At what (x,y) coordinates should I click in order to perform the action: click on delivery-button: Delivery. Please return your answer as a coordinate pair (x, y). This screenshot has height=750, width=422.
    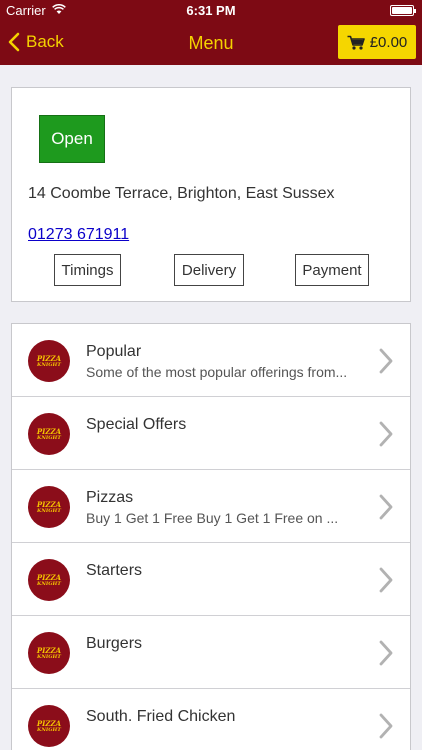
    Looking at the image, I should click on (209, 270).